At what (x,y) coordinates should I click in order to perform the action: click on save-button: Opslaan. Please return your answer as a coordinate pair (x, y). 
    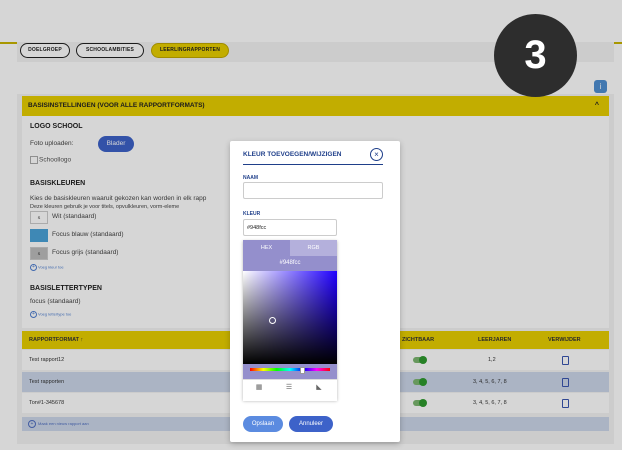
    Looking at the image, I should click on (263, 424).